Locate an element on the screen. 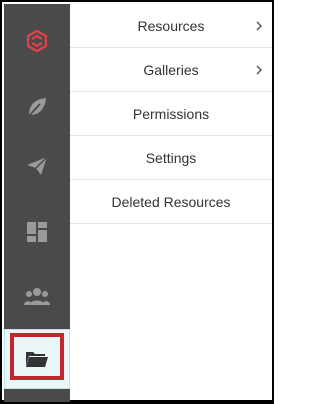  menu-item-settings: Settings is located at coordinates (171, 158).